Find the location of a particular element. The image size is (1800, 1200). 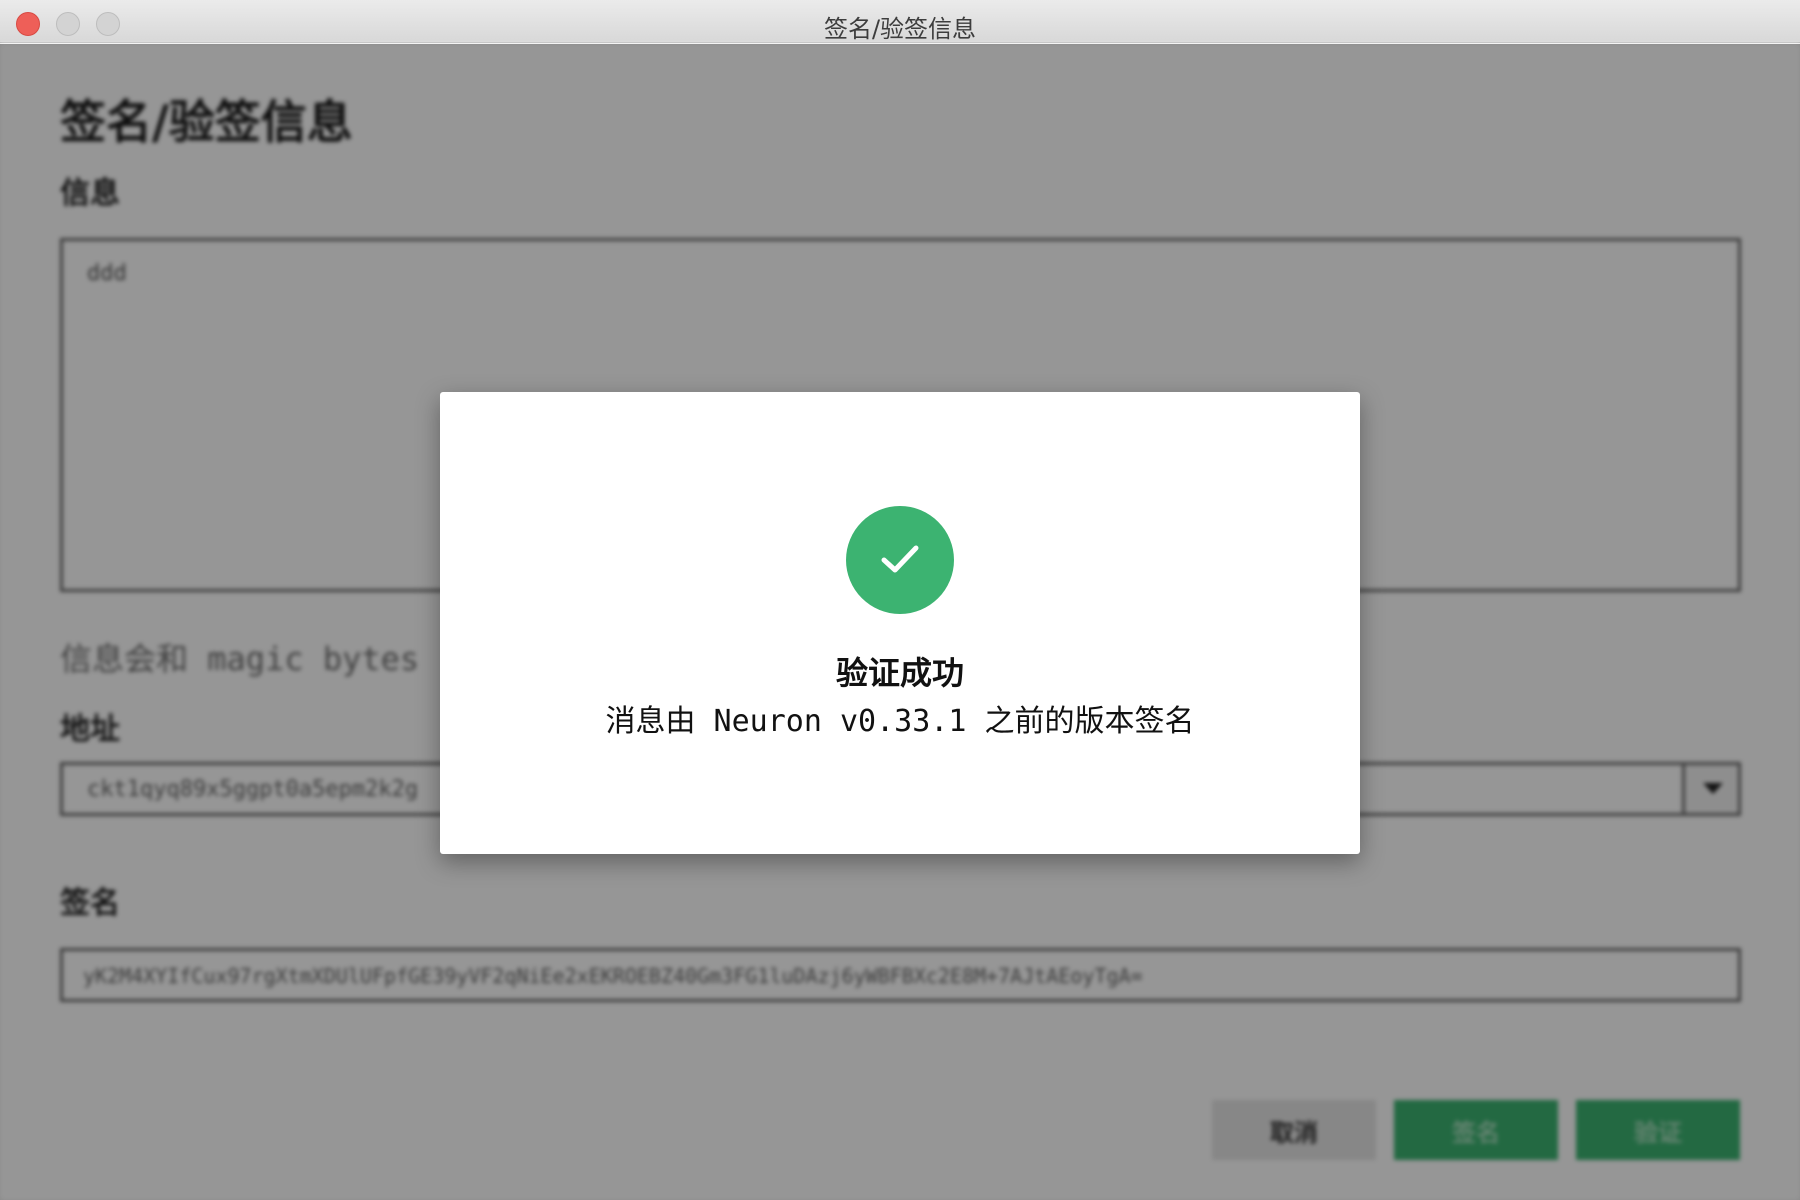

window-titlebar: 签名/验签信息 is located at coordinates (900, 21).